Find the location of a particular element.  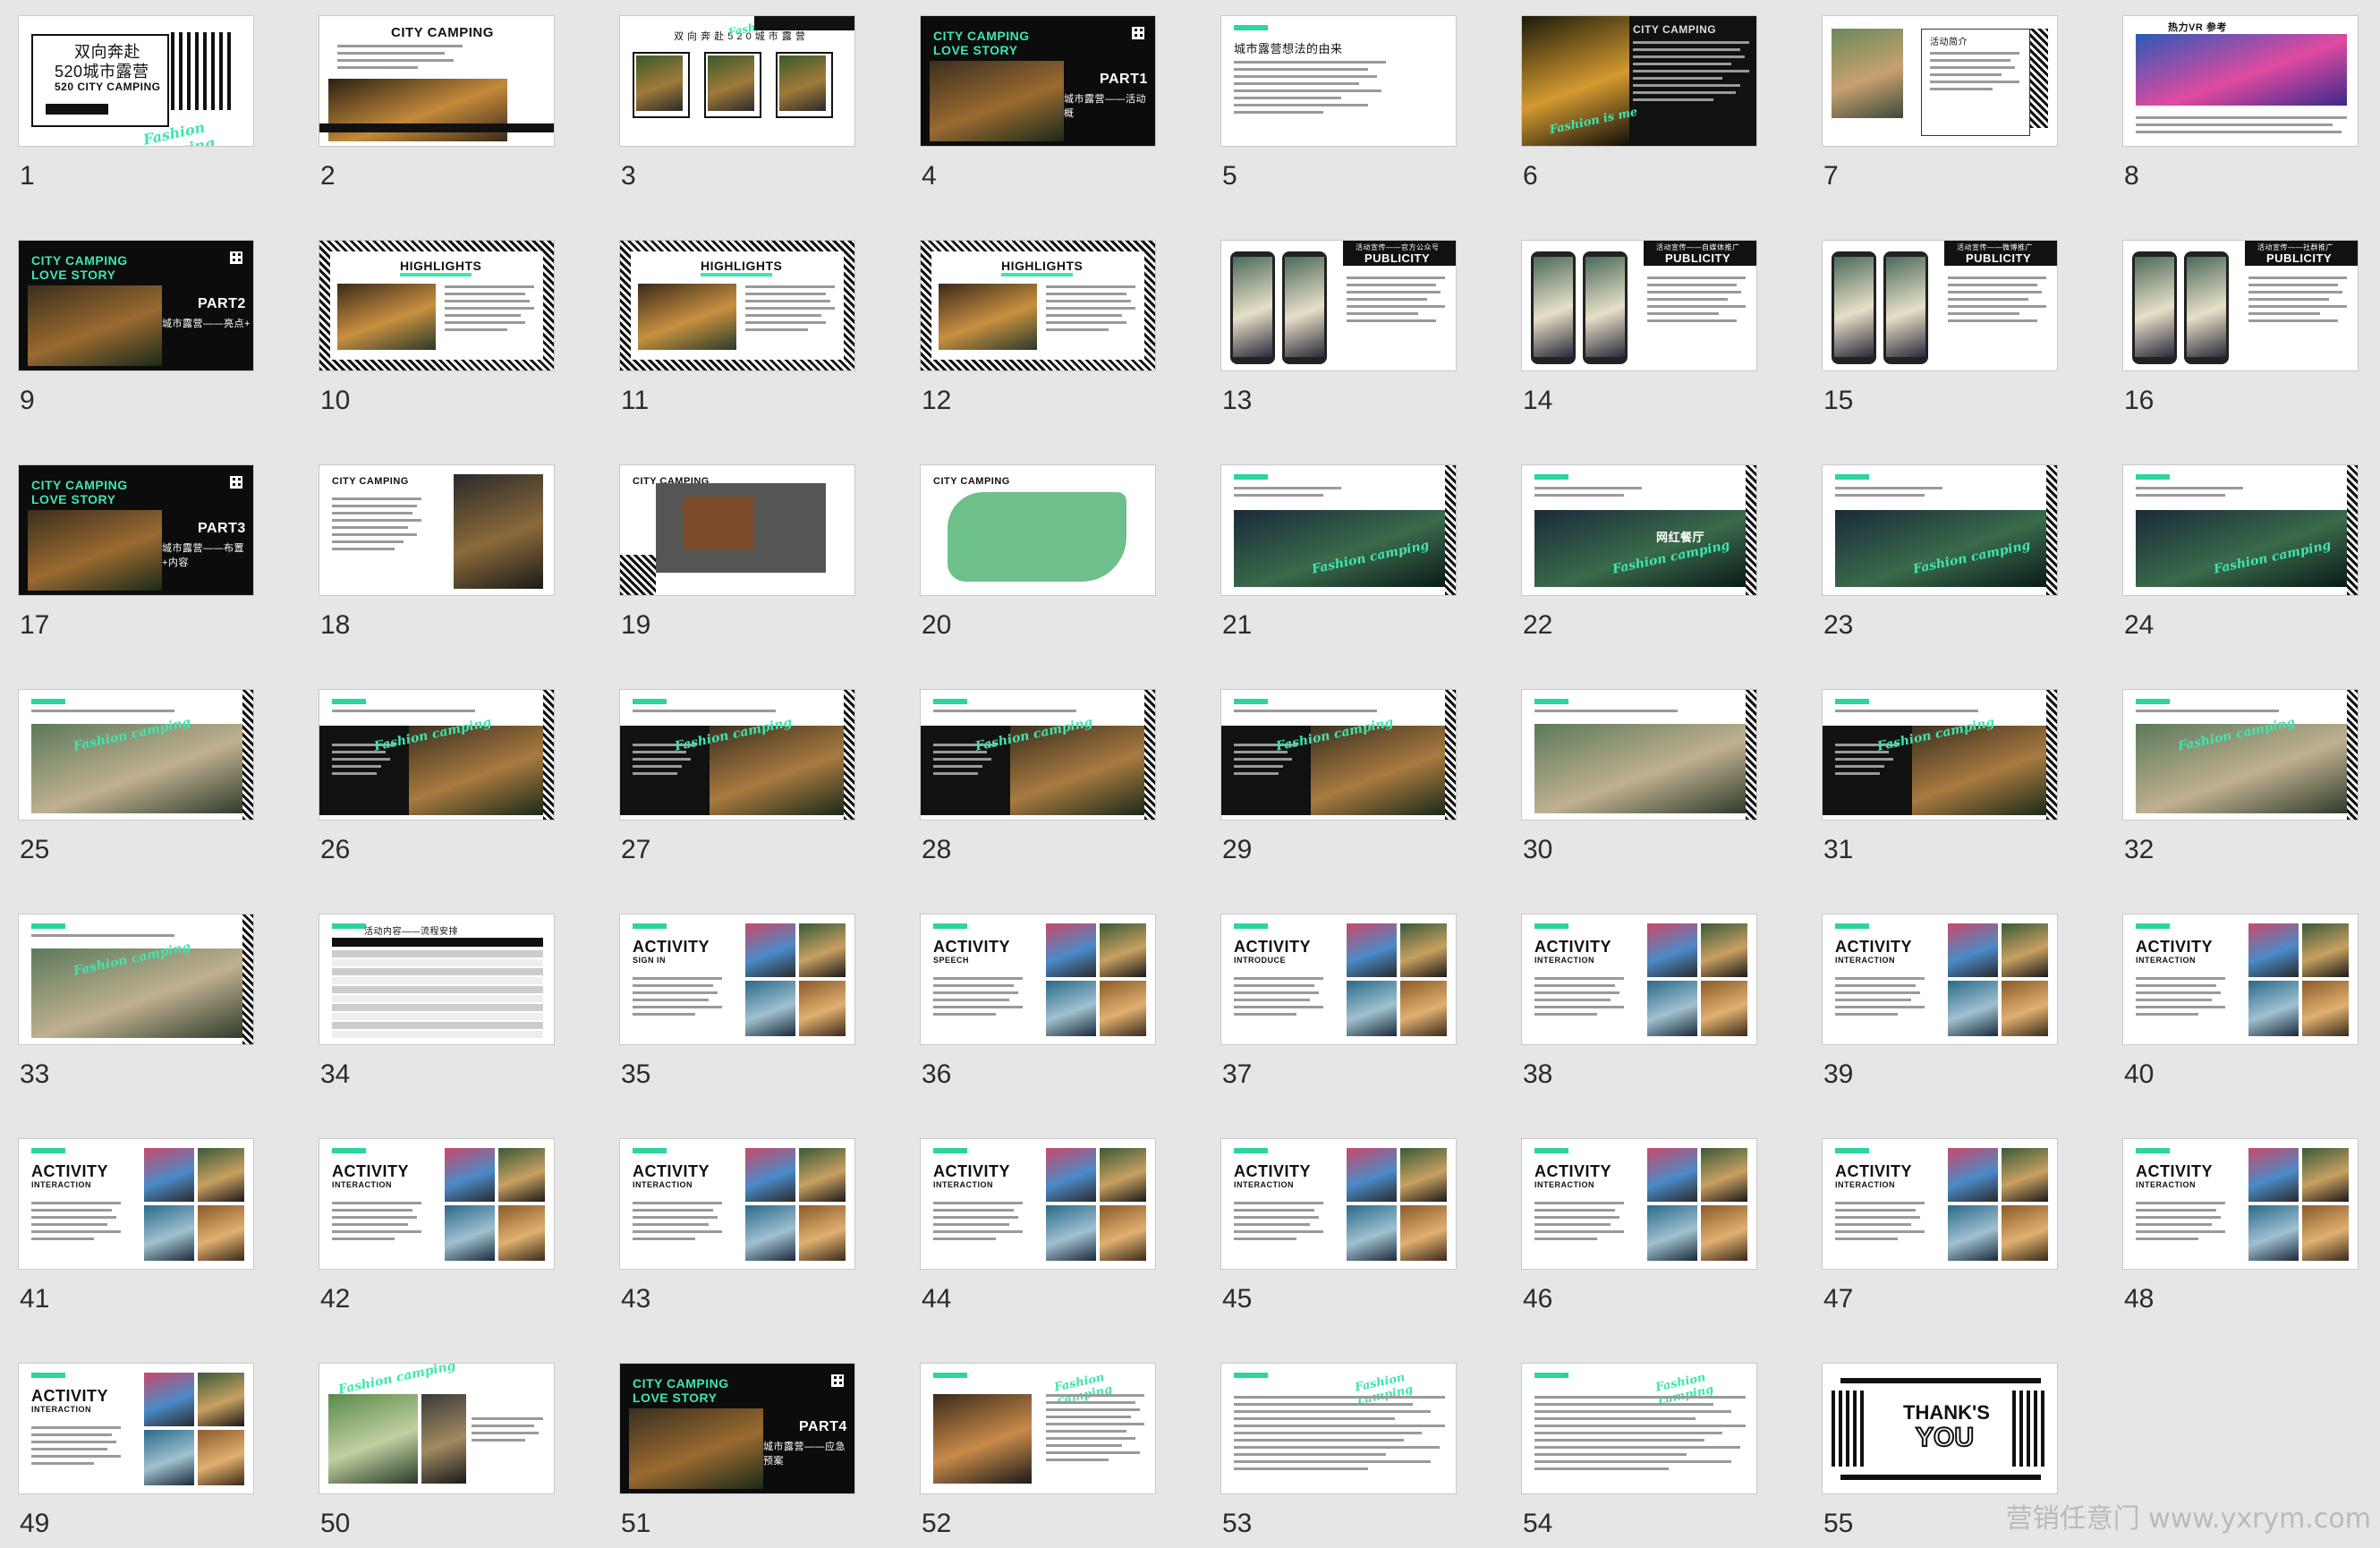

slide-cell: Fashion camping 21 is located at coordinates (1338, 553).